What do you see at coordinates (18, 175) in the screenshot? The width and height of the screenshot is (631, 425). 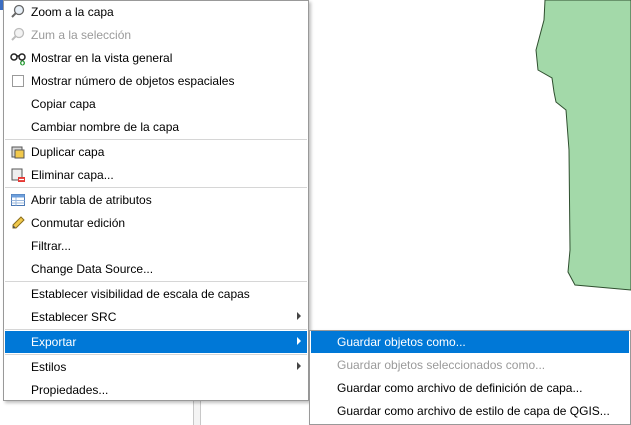 I see `remove-layer-icon` at bounding box center [18, 175].